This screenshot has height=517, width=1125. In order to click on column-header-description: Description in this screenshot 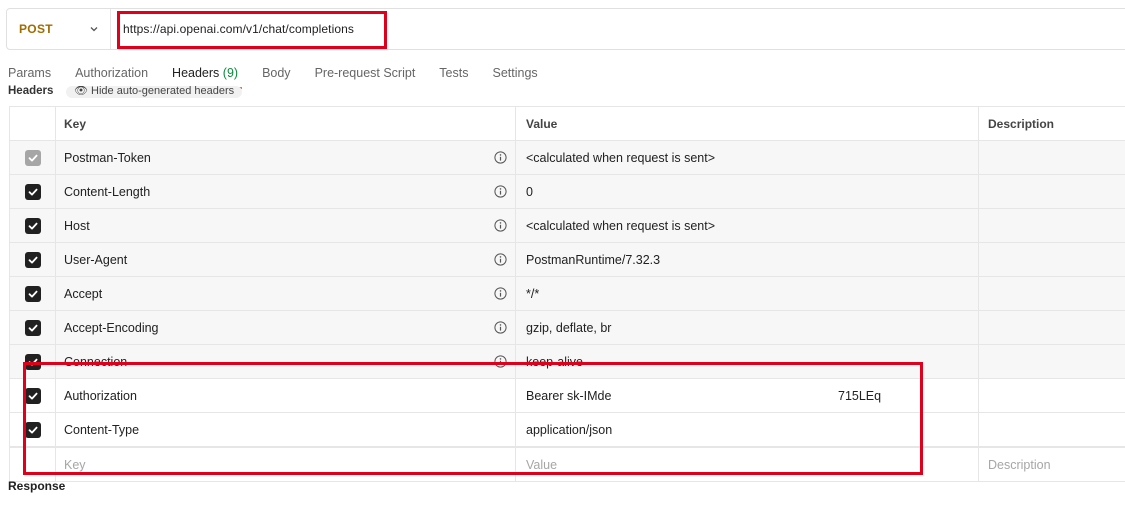, I will do `click(1051, 123)`.